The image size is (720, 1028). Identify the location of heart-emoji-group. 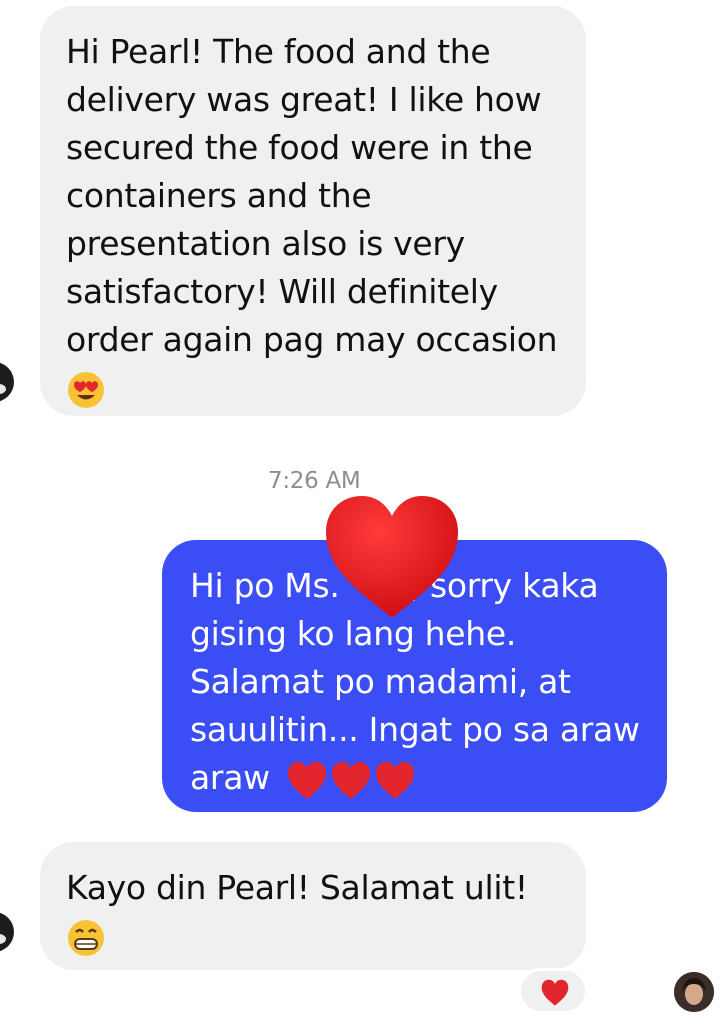
(351, 777).